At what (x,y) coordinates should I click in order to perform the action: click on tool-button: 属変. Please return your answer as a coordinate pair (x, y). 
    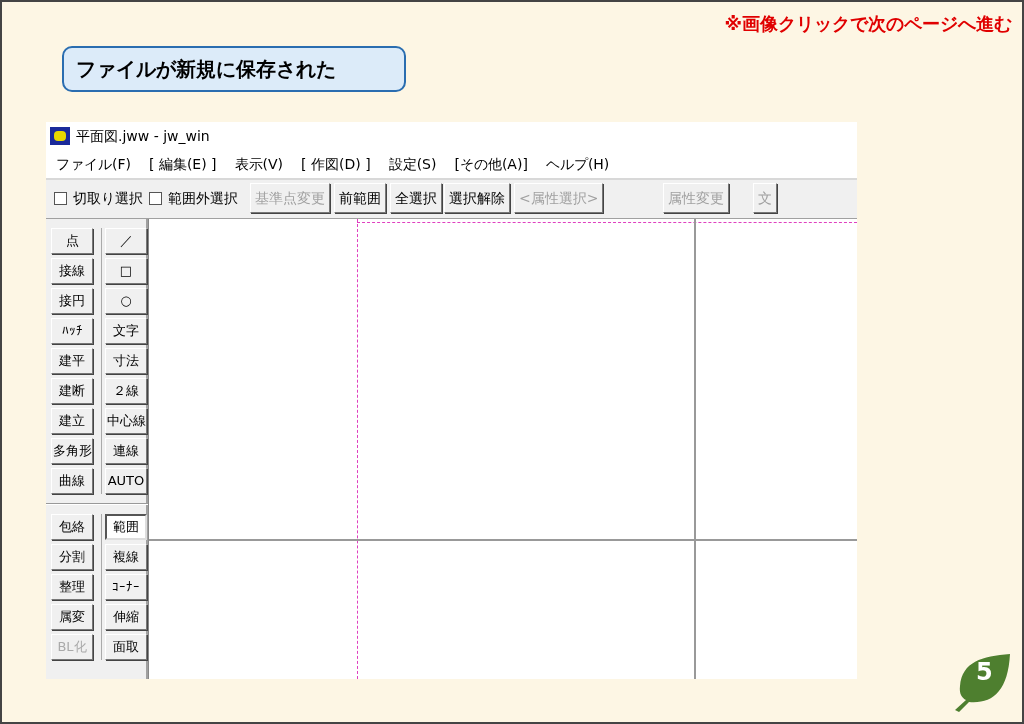
    Looking at the image, I should click on (72, 617).